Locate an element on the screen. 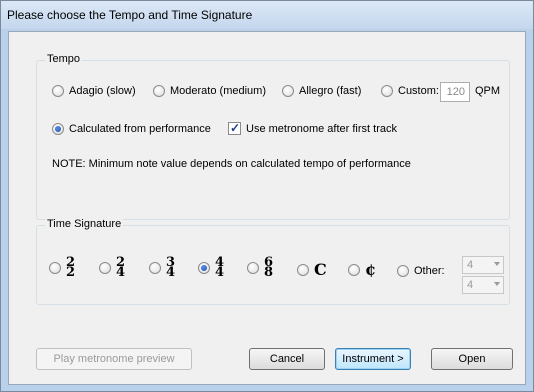  ts-2-2-symbol: 2 2 is located at coordinates (71, 268).